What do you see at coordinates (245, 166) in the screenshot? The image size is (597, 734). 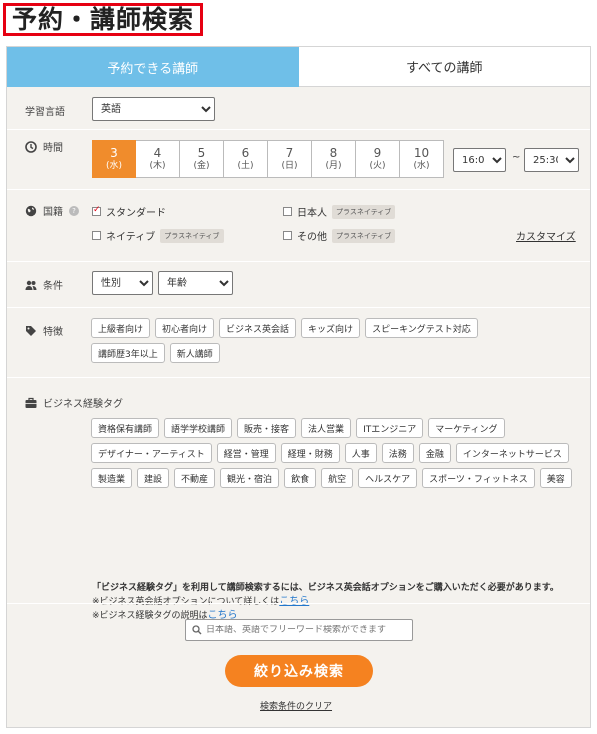 I see `date-weekday: (土)` at bounding box center [245, 166].